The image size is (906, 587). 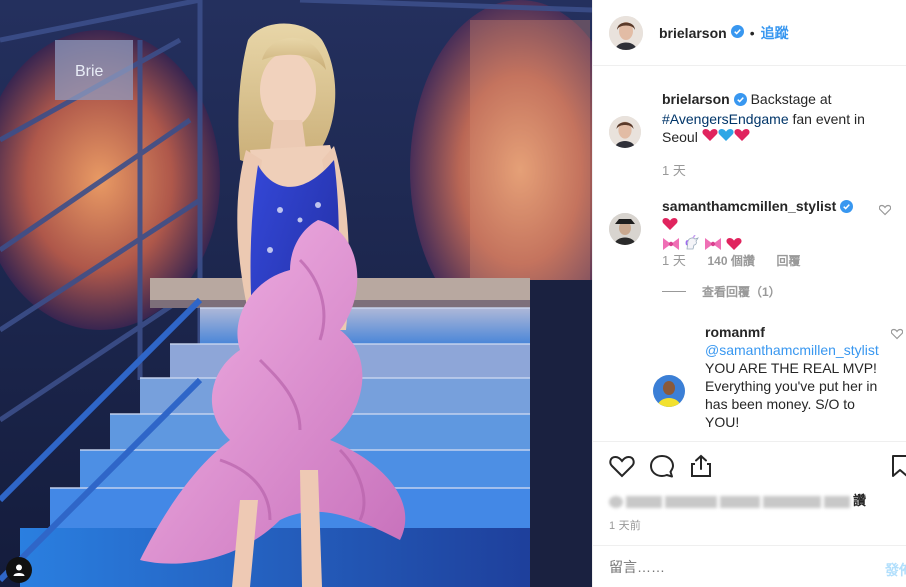 I want to click on action-icons, so click(x=668, y=466).